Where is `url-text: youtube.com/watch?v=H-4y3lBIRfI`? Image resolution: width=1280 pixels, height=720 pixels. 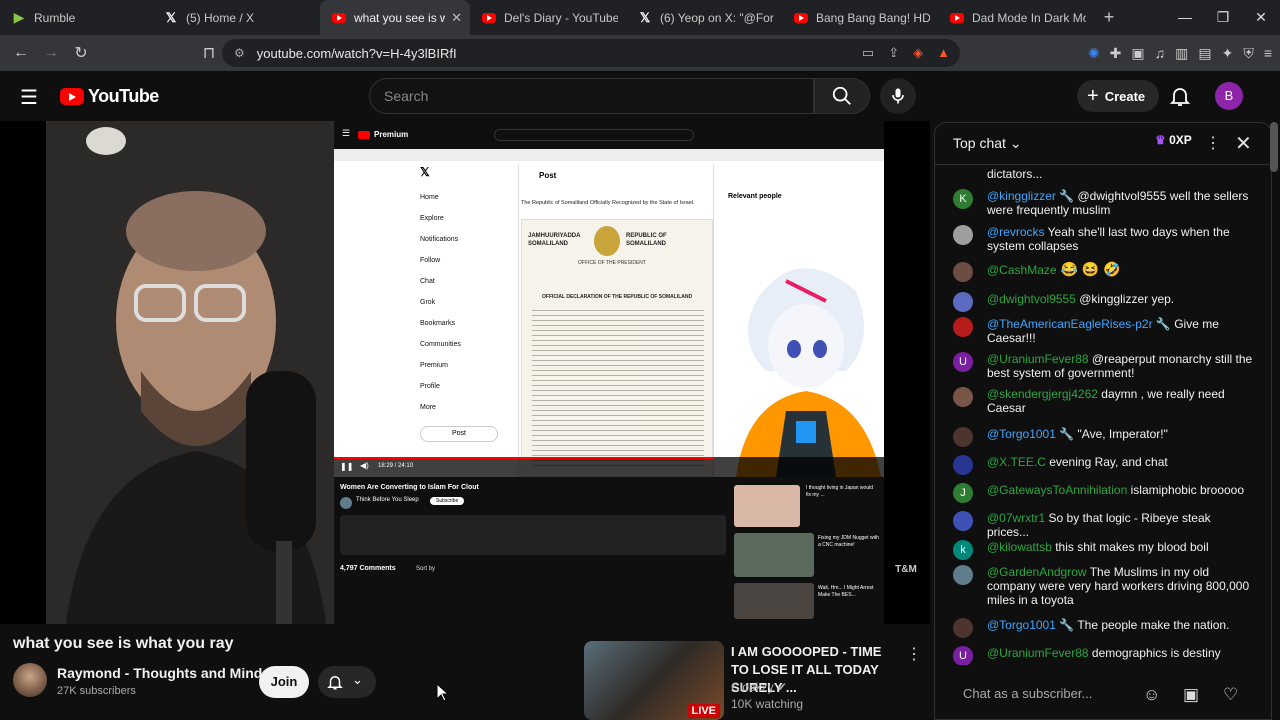 url-text: youtube.com/watch?v=H-4y3lBIRfI is located at coordinates (356, 53).